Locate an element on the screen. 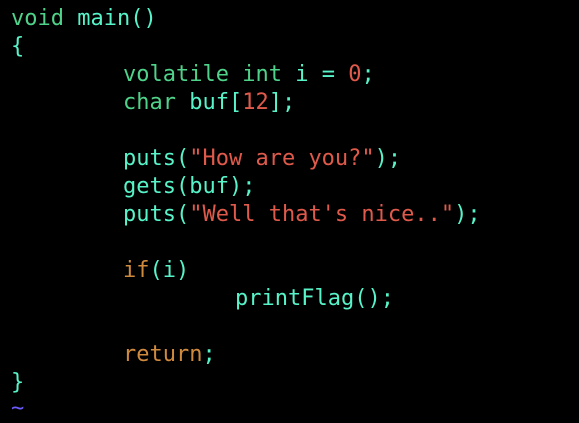 The image size is (579, 423). function-main: main() is located at coordinates (110, 18).